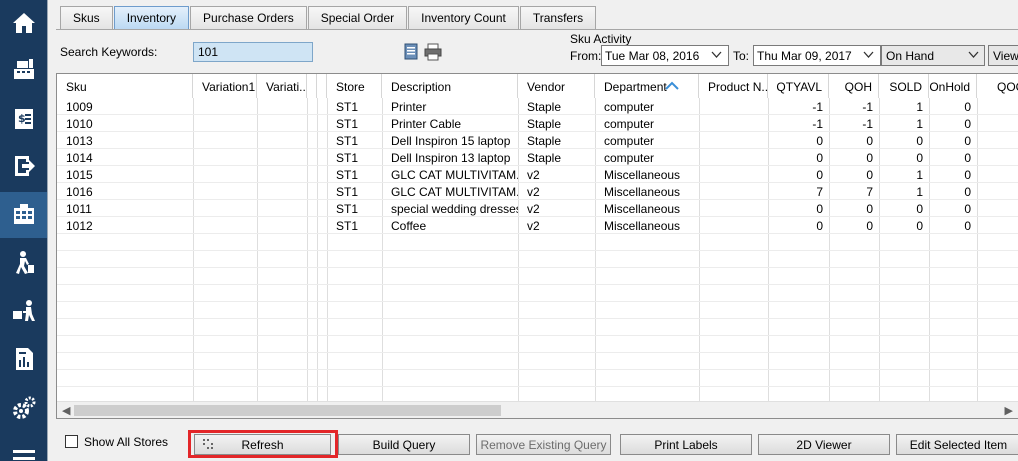 This screenshot has height=461, width=1018. I want to click on tab-transfers: Transfers, so click(558, 17).